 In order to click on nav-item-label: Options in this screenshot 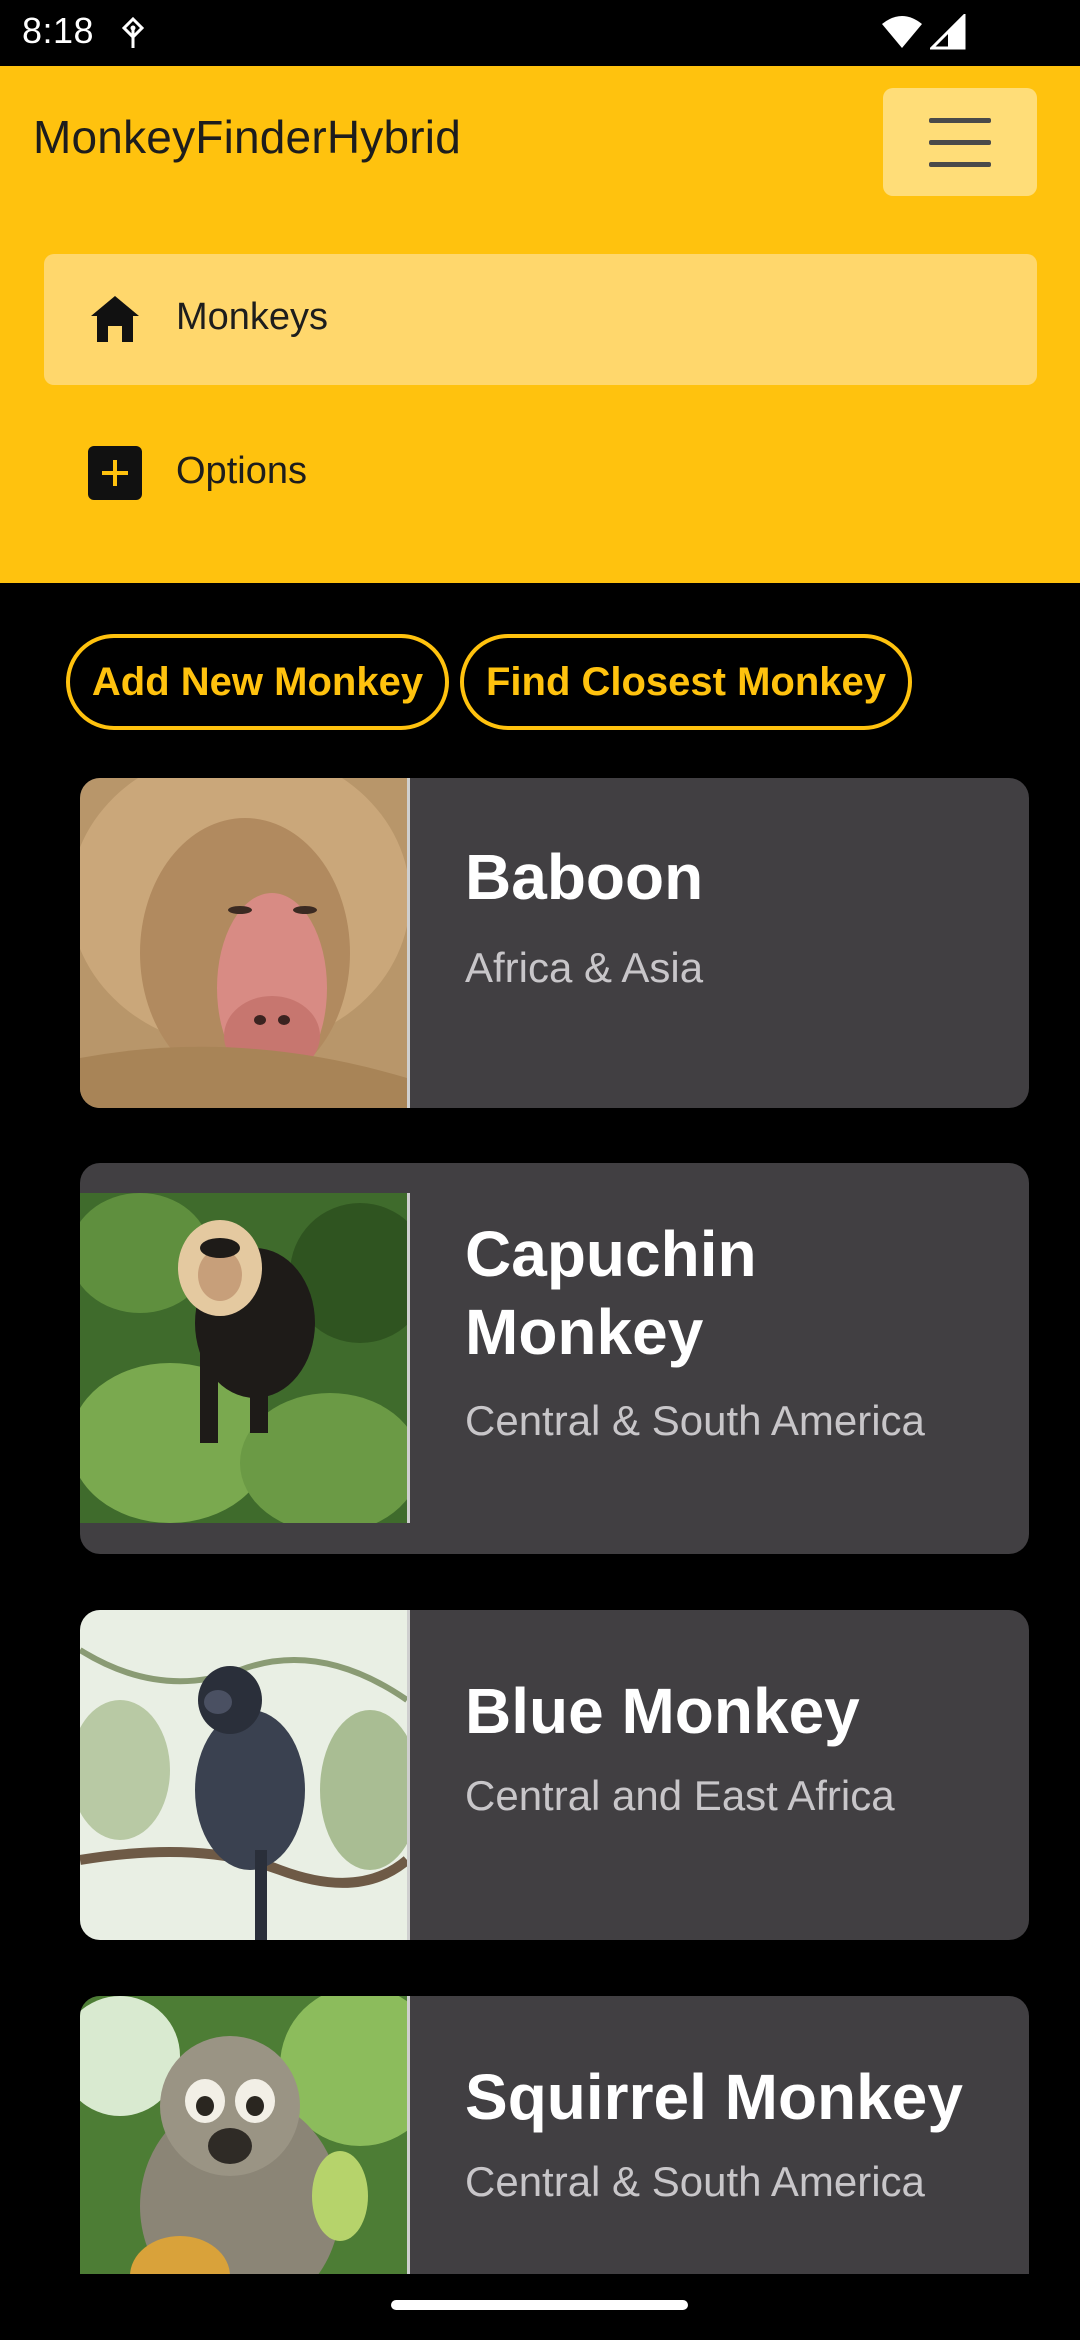, I will do `click(241, 471)`.